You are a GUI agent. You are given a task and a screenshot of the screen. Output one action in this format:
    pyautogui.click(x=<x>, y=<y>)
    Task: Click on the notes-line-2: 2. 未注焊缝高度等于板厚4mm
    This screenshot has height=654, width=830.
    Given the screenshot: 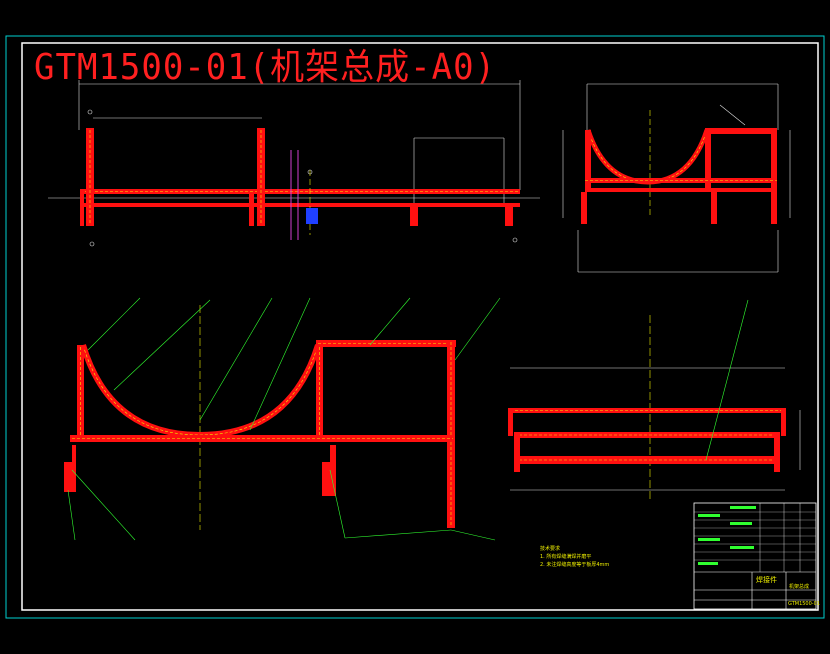 What is the action you would take?
    pyautogui.click(x=575, y=565)
    